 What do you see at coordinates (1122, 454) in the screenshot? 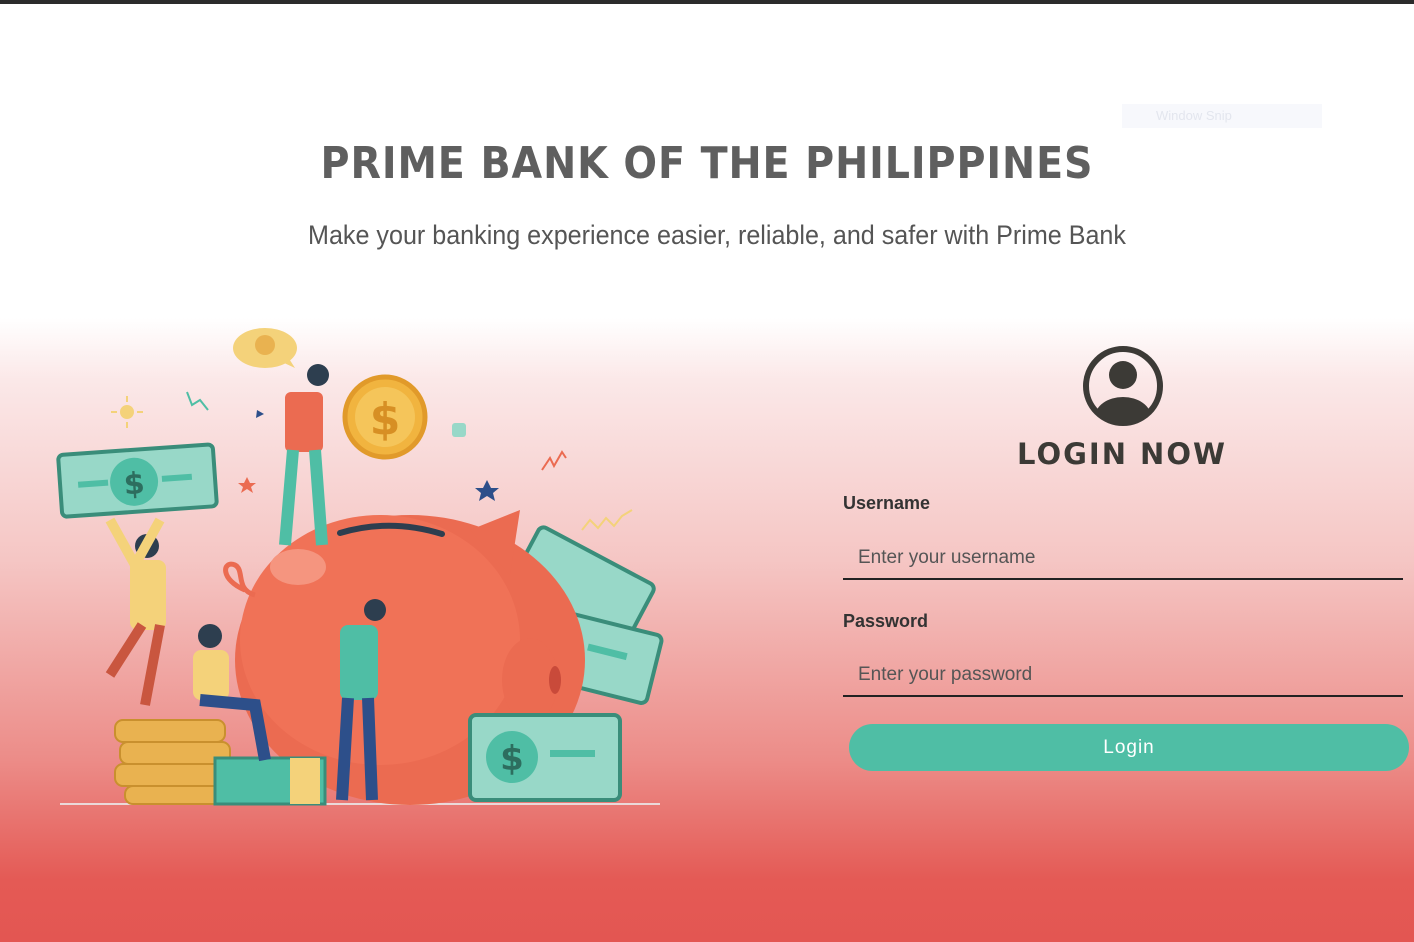
I see `login-heading: LOGIN NOW` at bounding box center [1122, 454].